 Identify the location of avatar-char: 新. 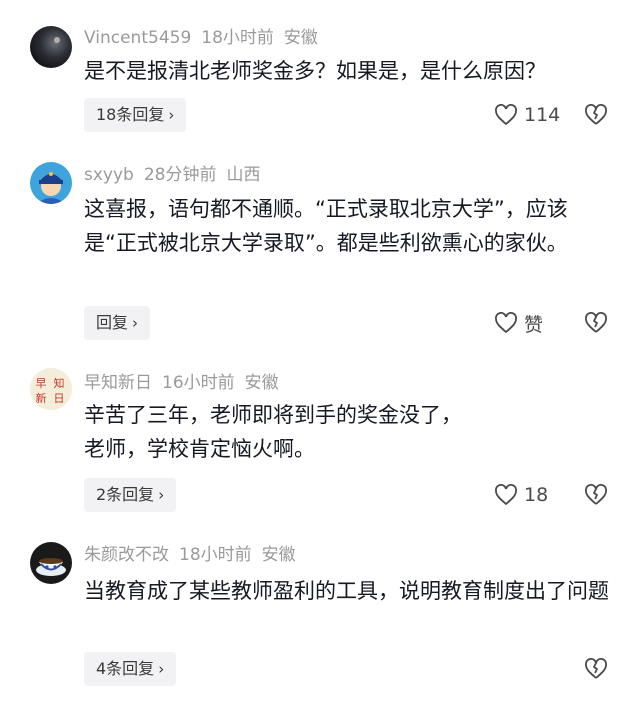
(41, 398).